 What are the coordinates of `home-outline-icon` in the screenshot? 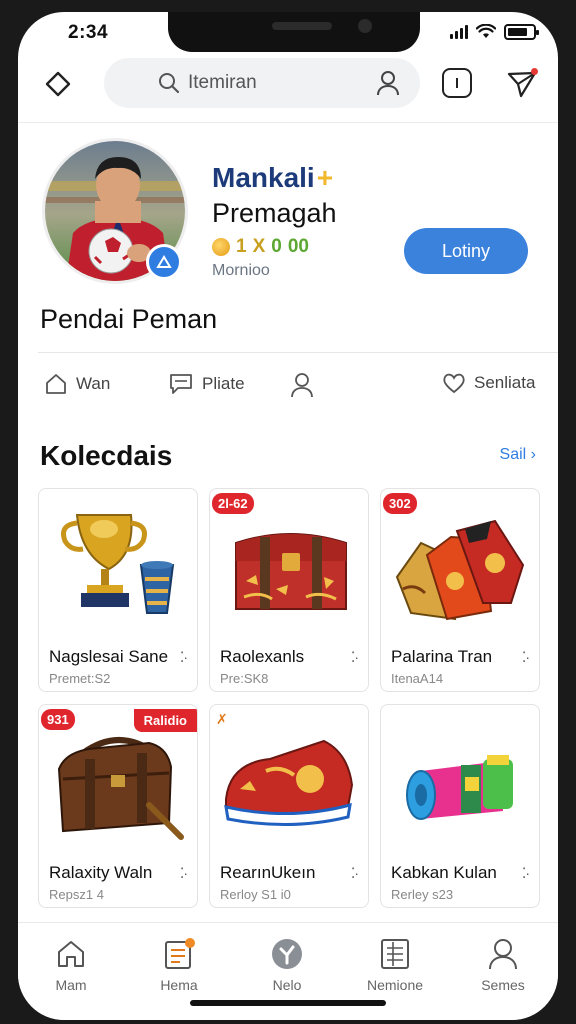 It's located at (56, 384).